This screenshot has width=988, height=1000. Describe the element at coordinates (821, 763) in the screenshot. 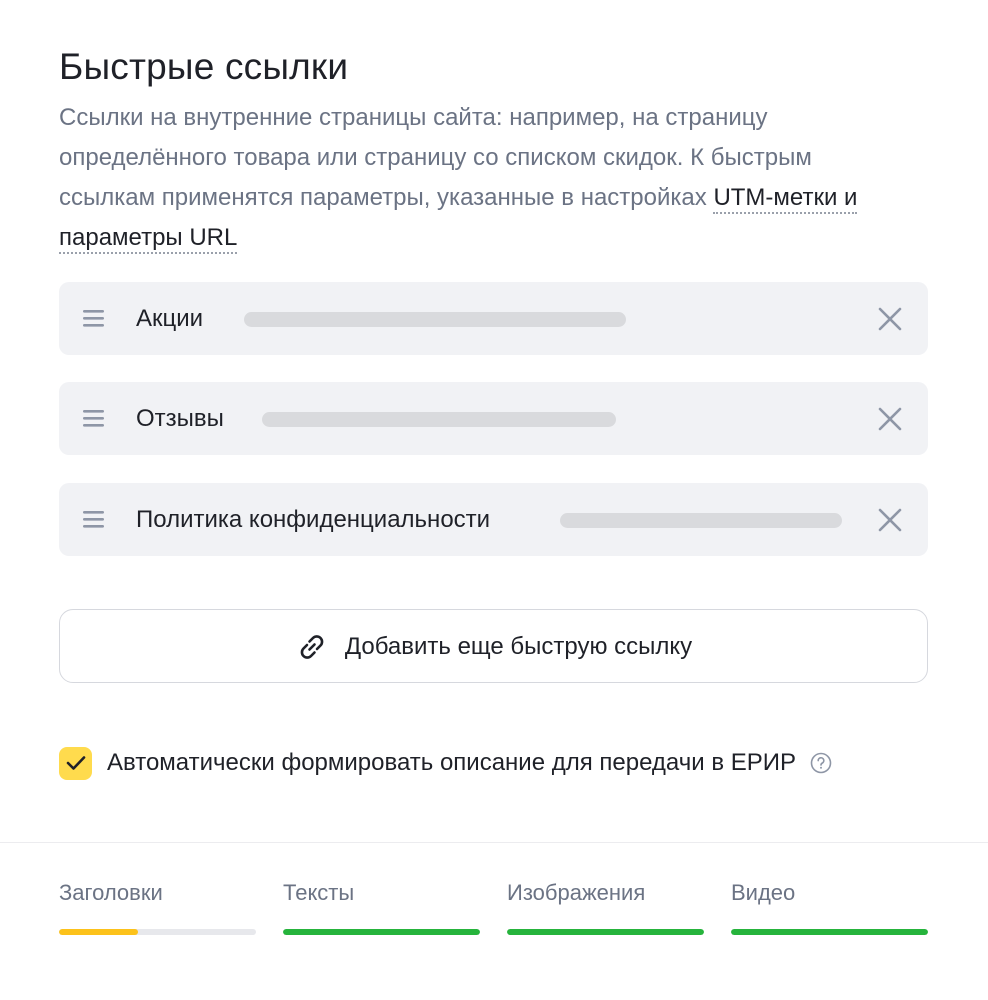

I see `question-circle-icon` at that location.